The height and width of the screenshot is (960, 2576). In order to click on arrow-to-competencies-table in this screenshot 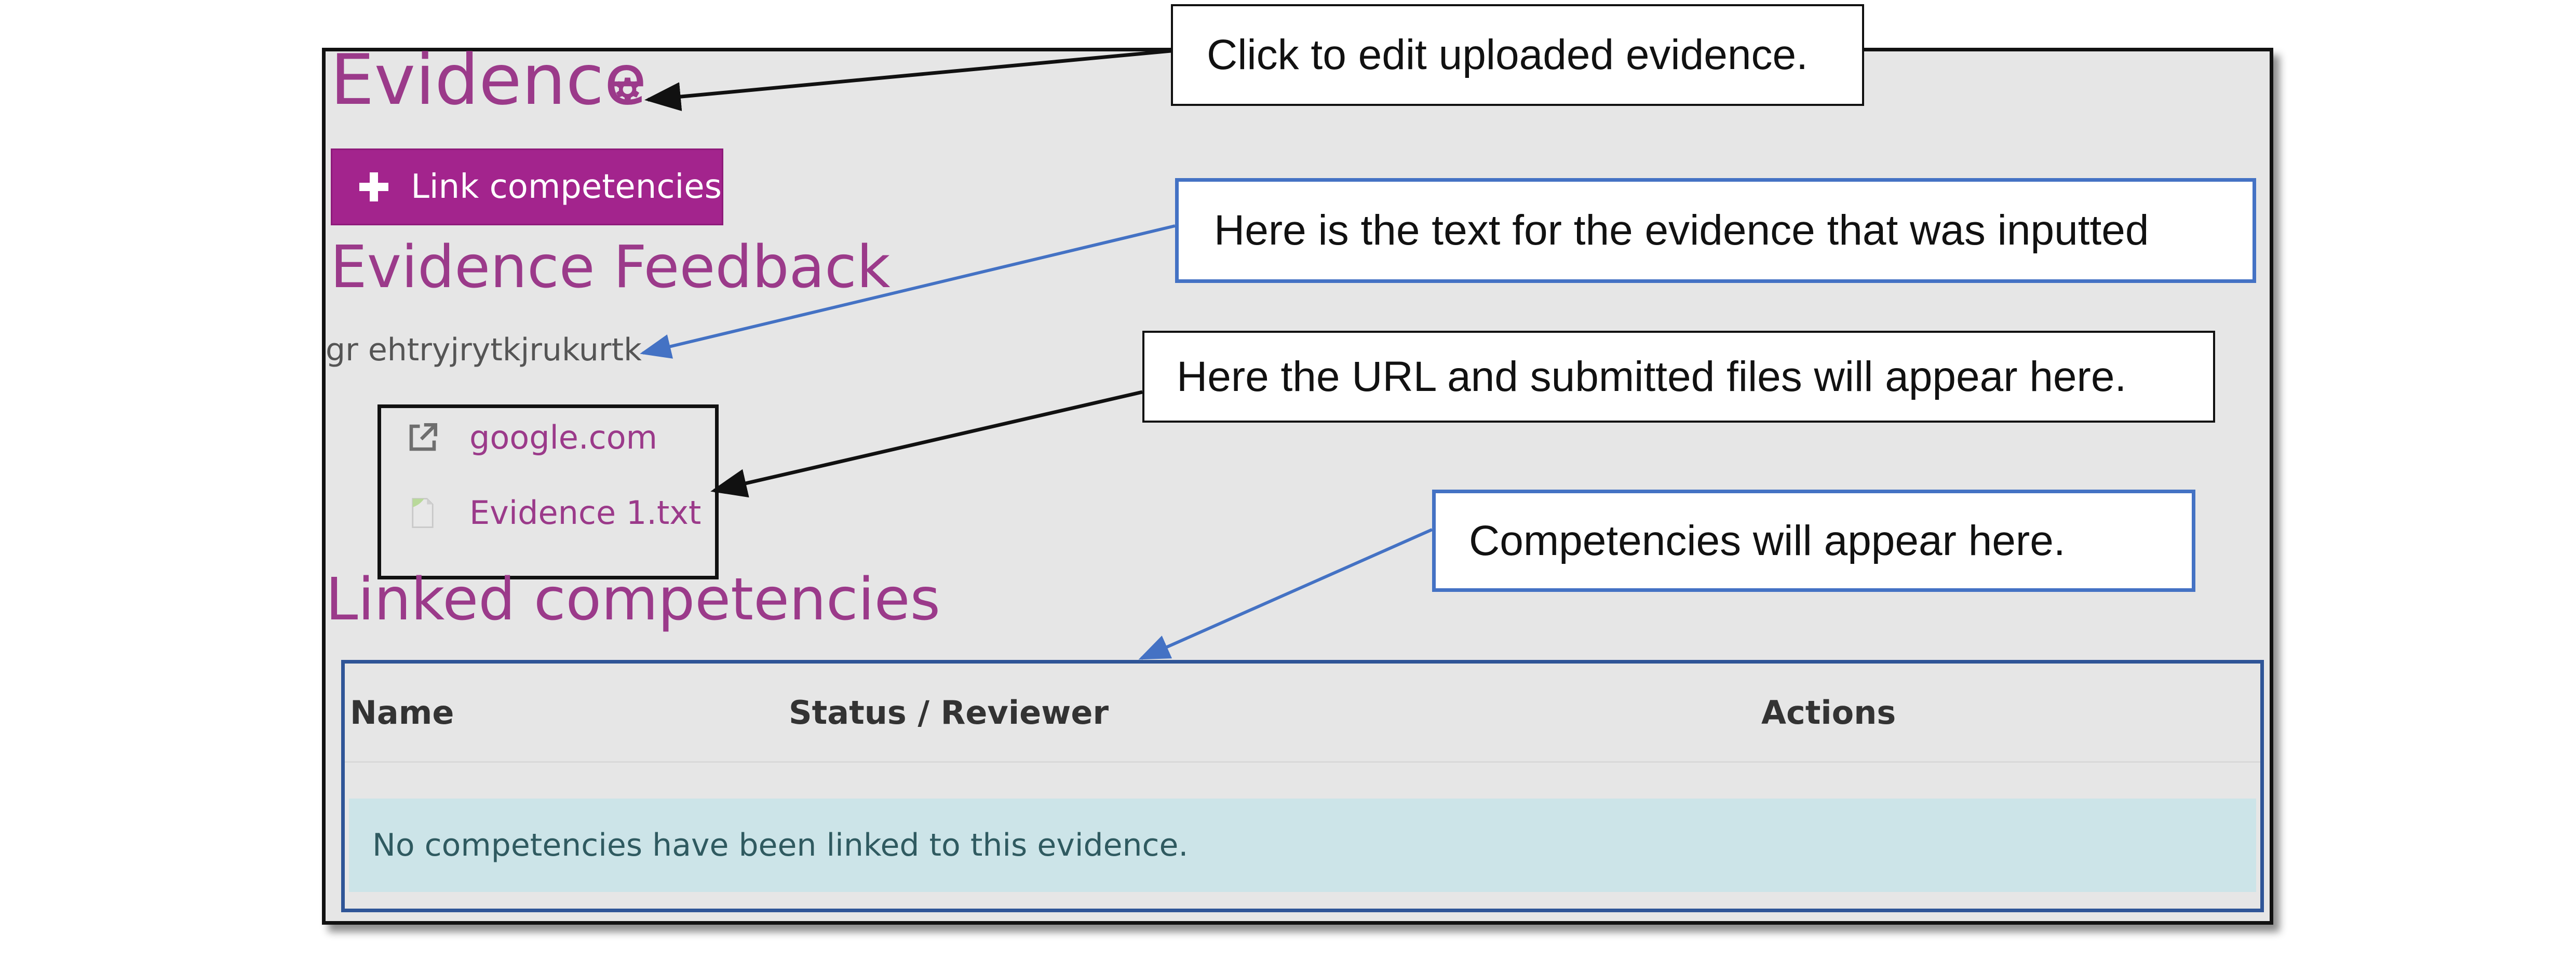, I will do `click(1285, 594)`.